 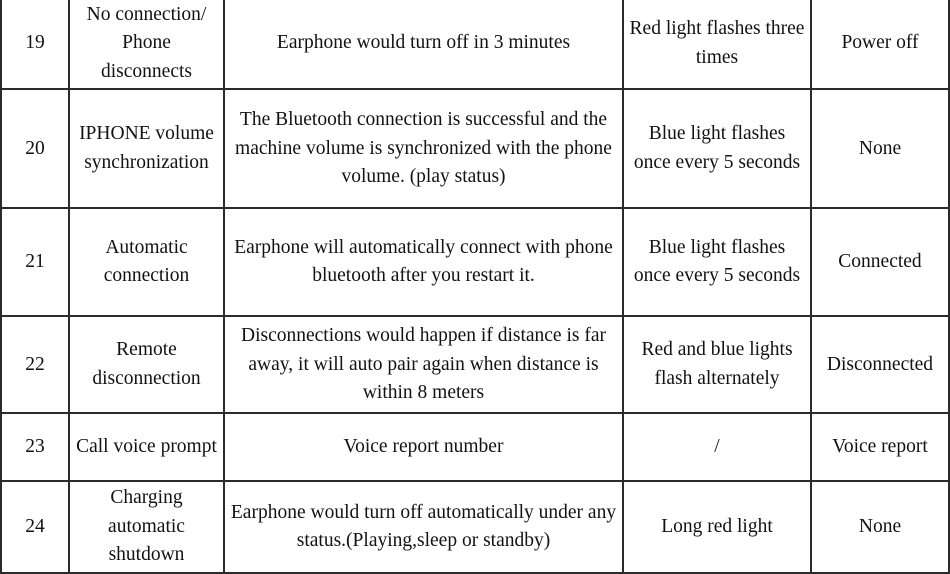 What do you see at coordinates (35, 45) in the screenshot?
I see `cell-row-number: 19` at bounding box center [35, 45].